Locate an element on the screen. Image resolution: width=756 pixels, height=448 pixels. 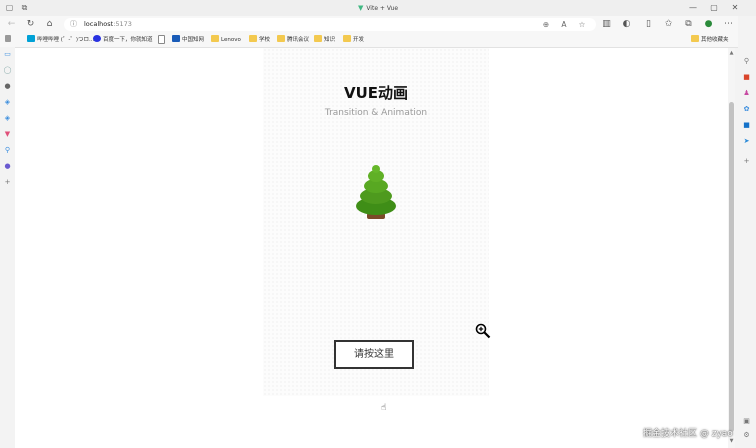
cnki-icon is located at coordinates (176, 38).